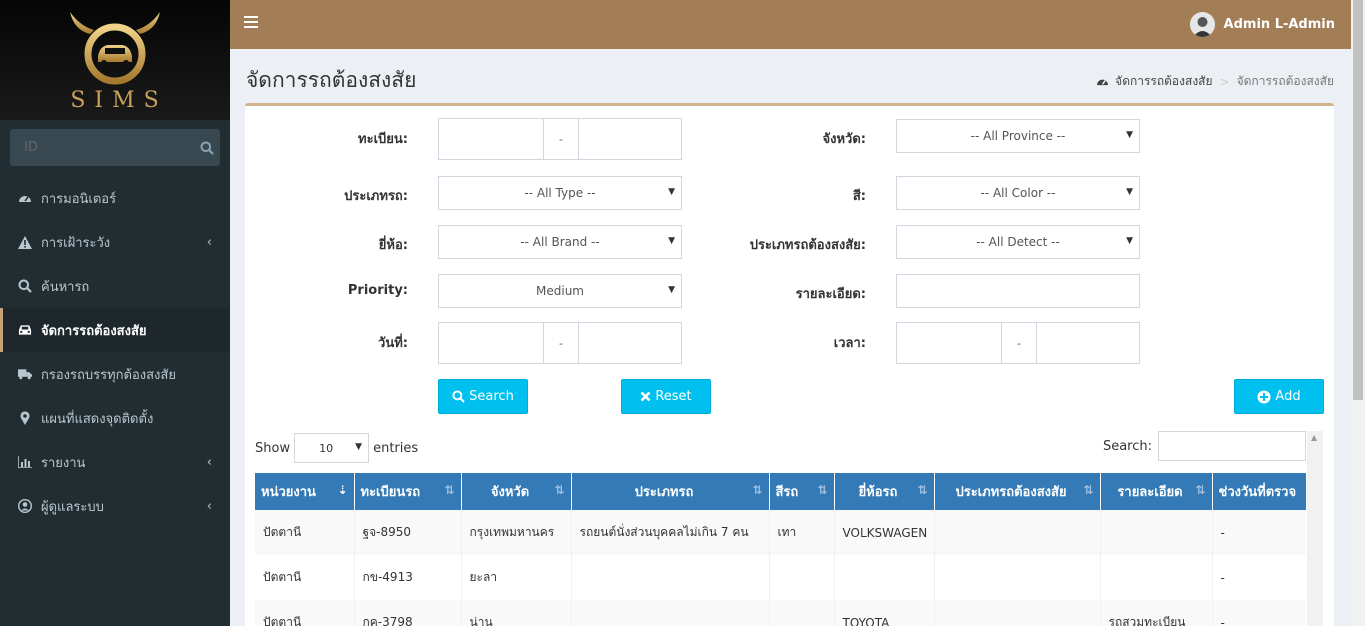  I want to click on search-button: Search, so click(483, 396).